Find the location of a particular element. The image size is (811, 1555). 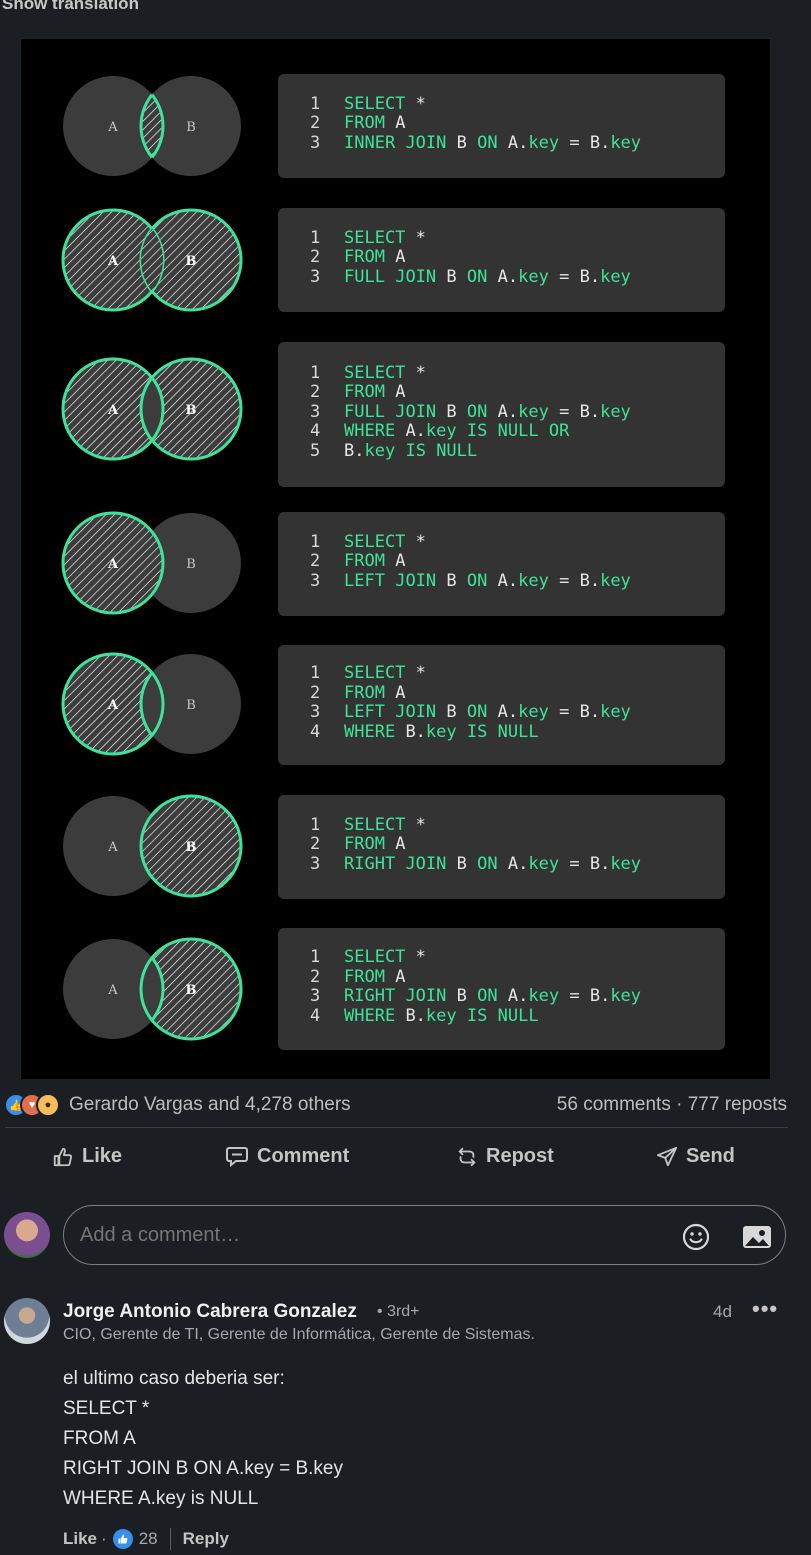

comment-label: Comment is located at coordinates (303, 1156).